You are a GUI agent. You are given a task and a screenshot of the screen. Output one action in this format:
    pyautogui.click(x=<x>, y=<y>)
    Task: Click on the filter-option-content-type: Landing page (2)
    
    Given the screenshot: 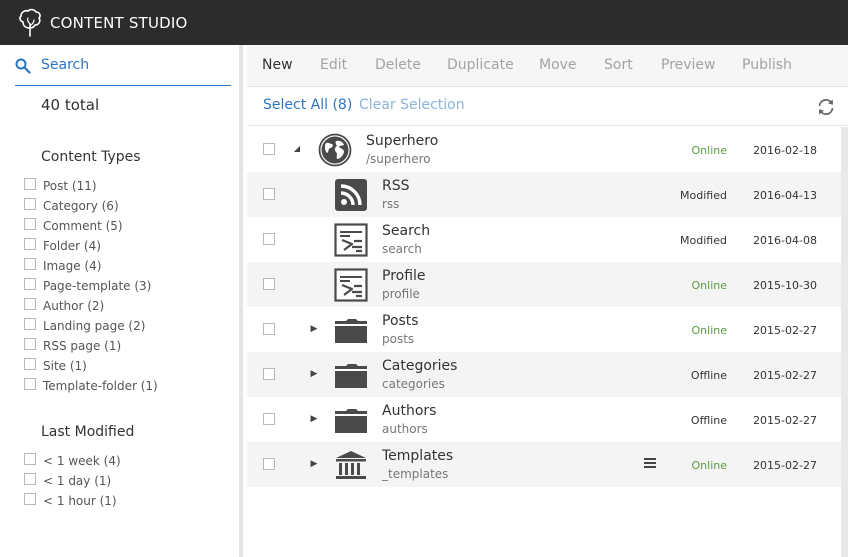 What is the action you would take?
    pyautogui.click(x=91, y=326)
    